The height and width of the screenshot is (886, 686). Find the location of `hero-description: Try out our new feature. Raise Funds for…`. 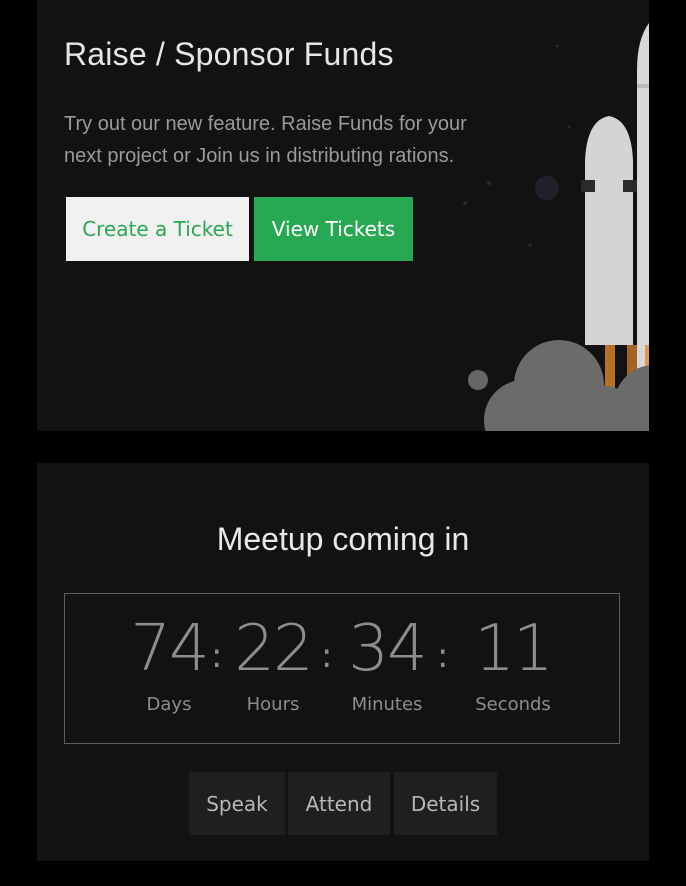

hero-description: Try out our new feature. Raise Funds for… is located at coordinates (265, 140).